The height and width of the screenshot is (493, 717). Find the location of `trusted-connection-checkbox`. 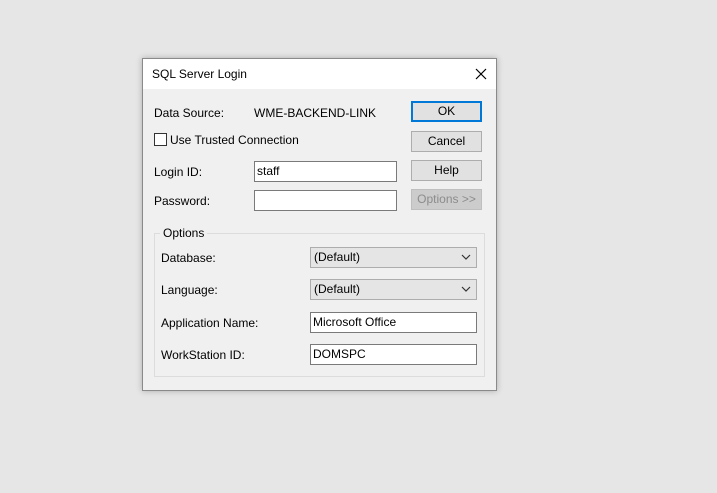

trusted-connection-checkbox is located at coordinates (160, 139).